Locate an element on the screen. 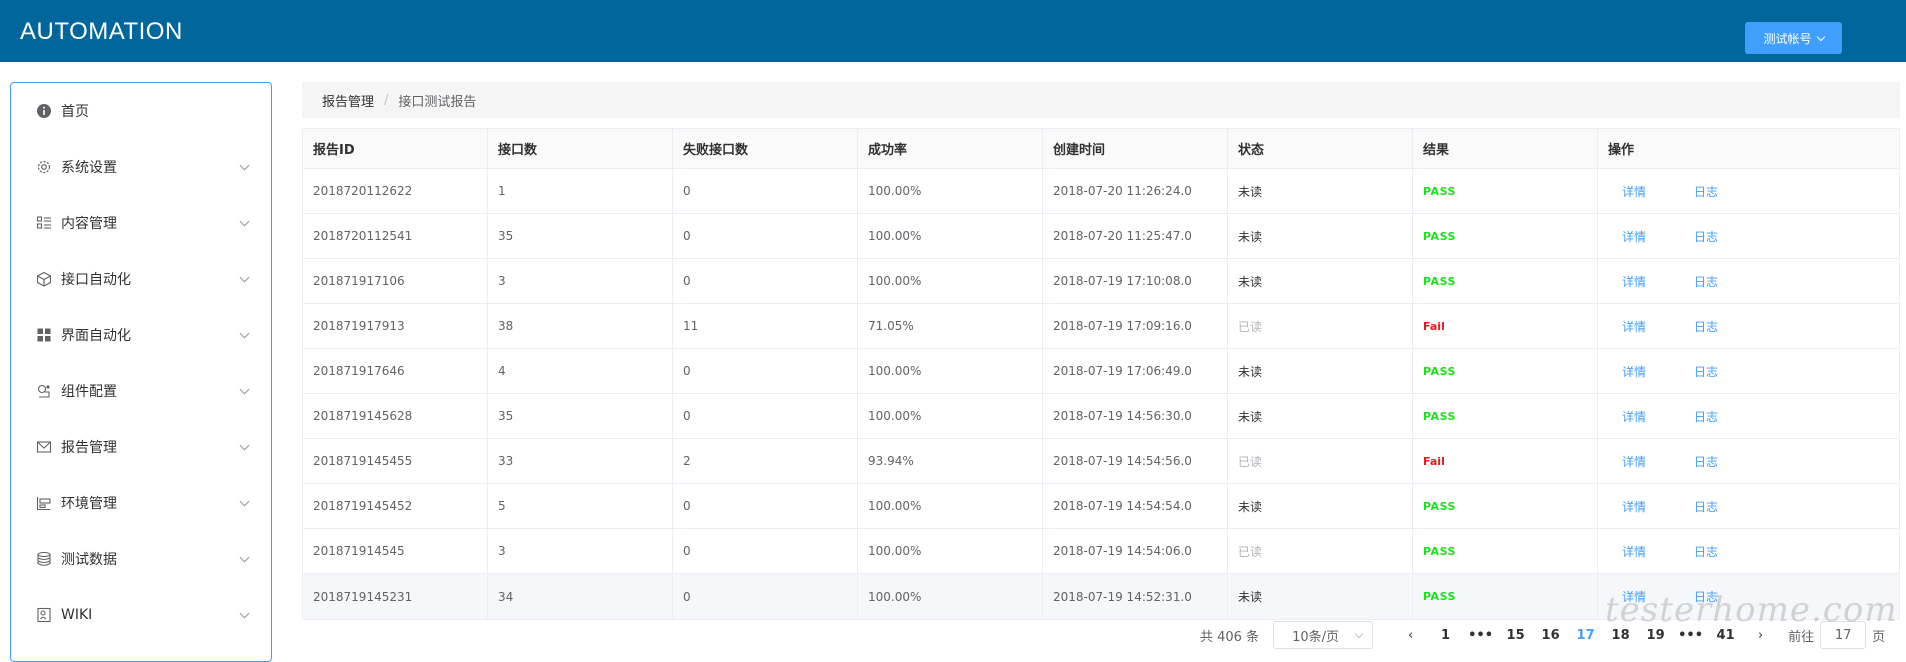  success-rate-cell: 93.94% is located at coordinates (950, 461).